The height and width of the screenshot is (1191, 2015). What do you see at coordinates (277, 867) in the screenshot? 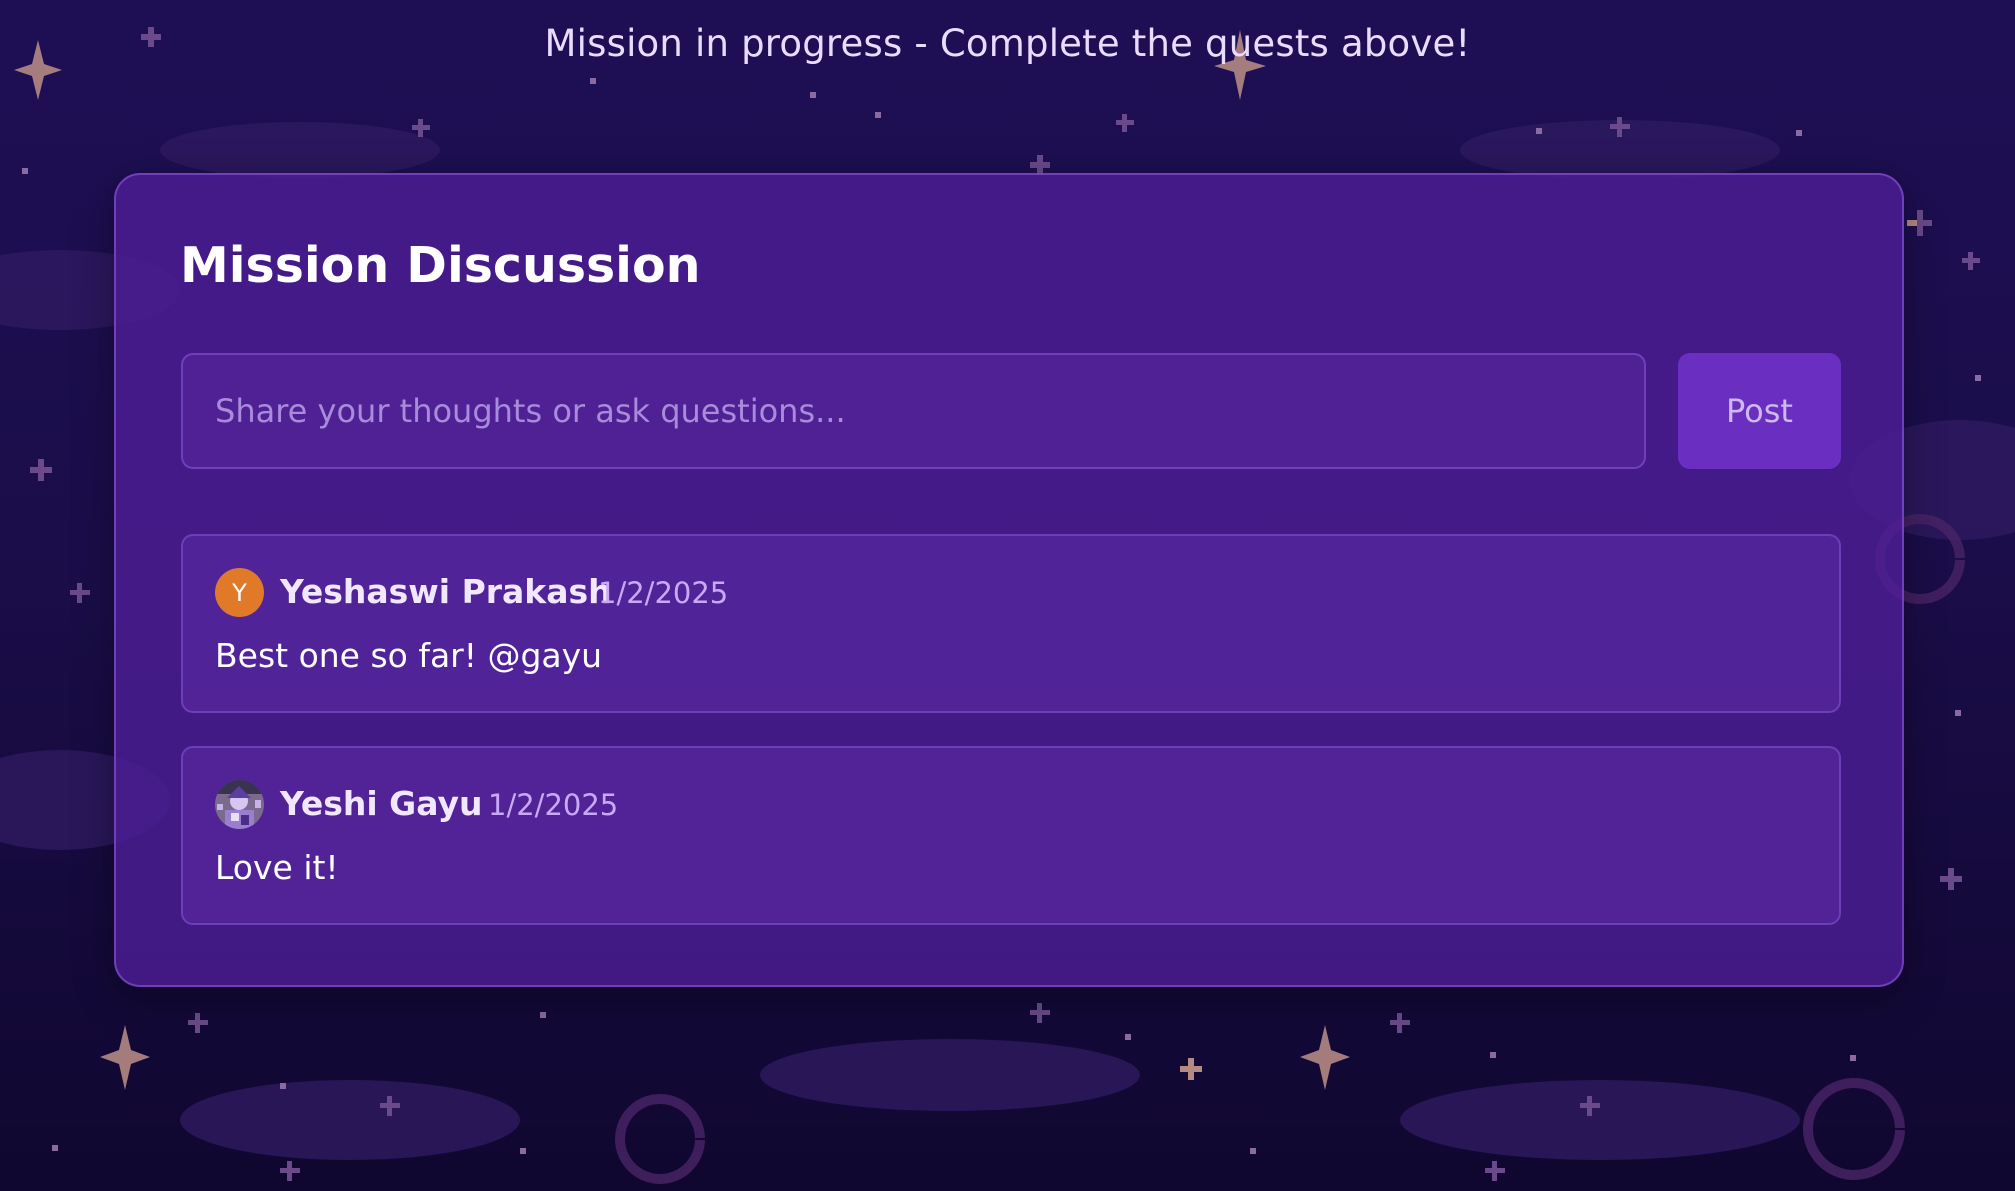
I see `comment-text: Love it!` at bounding box center [277, 867].